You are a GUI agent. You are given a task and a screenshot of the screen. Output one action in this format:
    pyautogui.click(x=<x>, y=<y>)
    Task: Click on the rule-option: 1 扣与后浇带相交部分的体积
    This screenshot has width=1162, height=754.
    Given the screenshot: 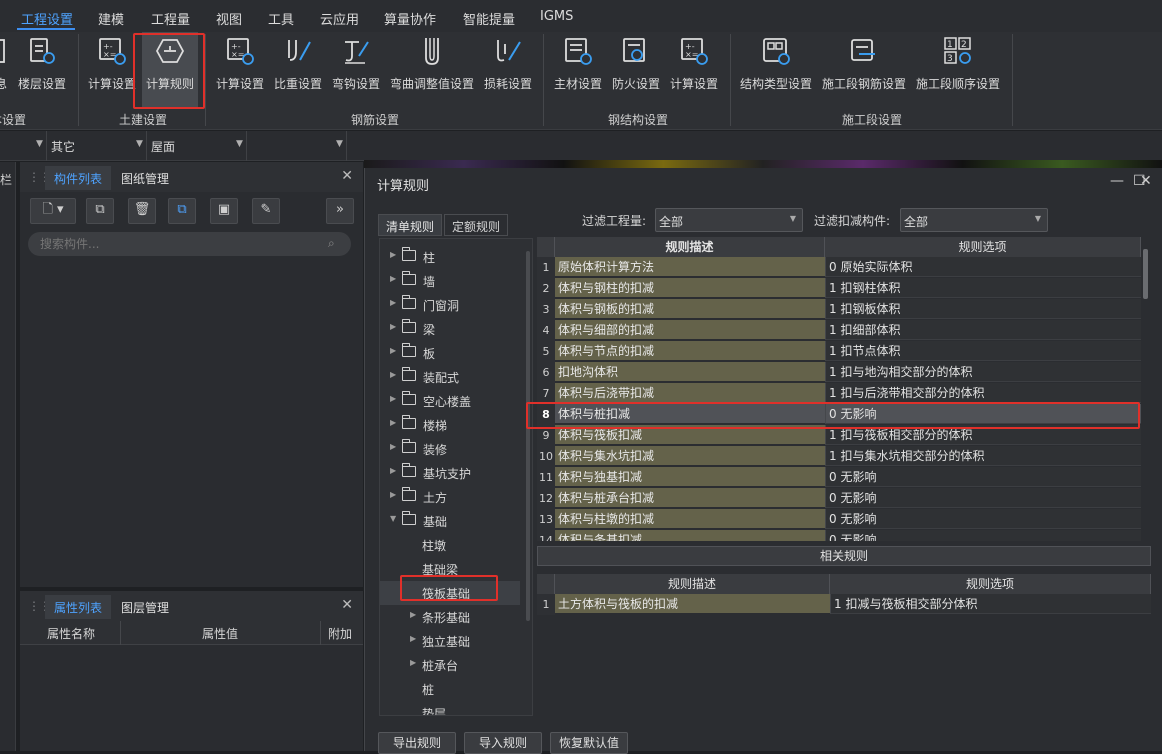 What is the action you would take?
    pyautogui.click(x=983, y=393)
    